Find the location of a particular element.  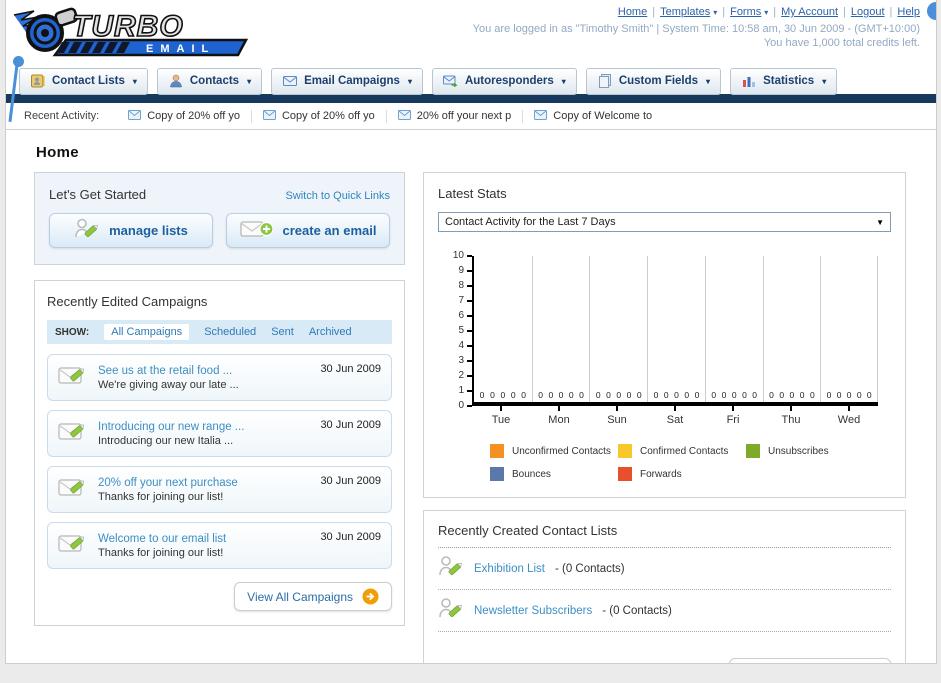

tab-email-campaigns-label: Email Campaigns is located at coordinates (352, 81).